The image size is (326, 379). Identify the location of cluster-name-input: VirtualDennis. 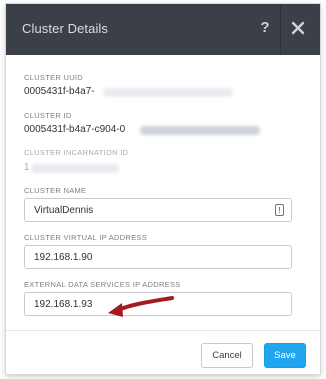
(158, 210).